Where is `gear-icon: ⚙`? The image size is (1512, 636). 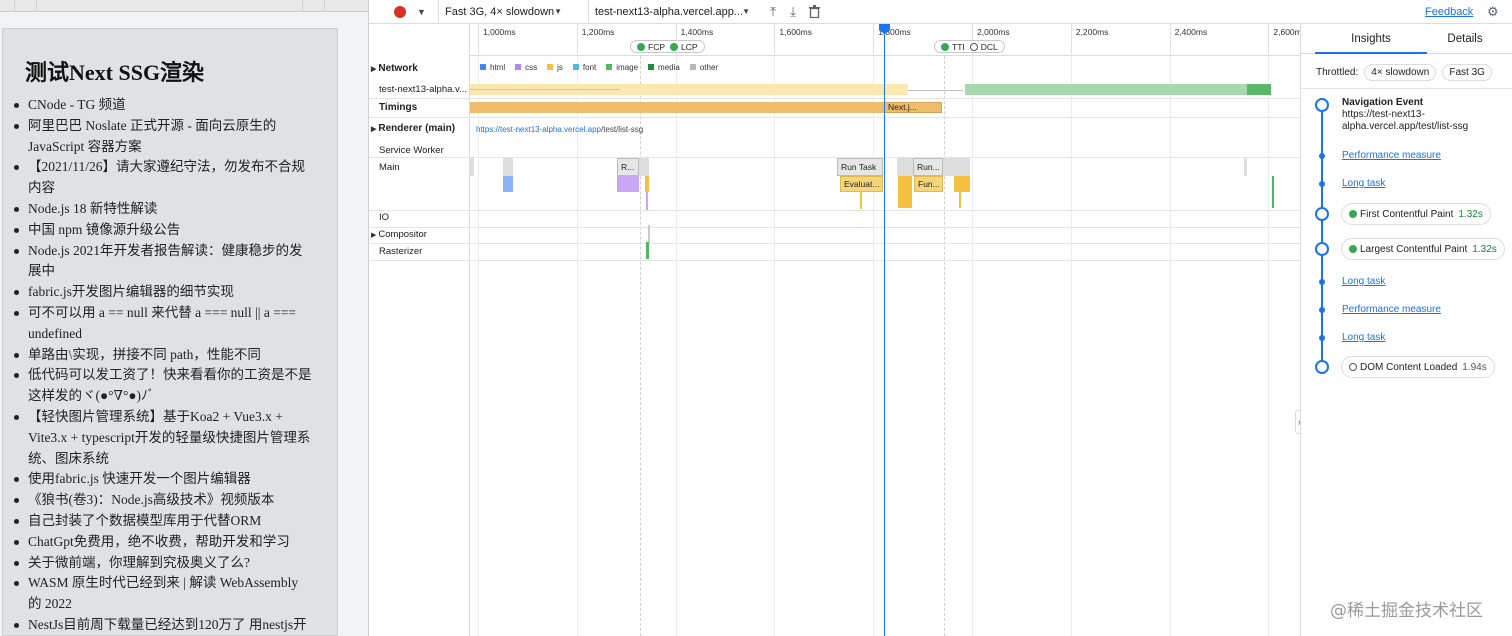
gear-icon: ⚙ is located at coordinates (1493, 11).